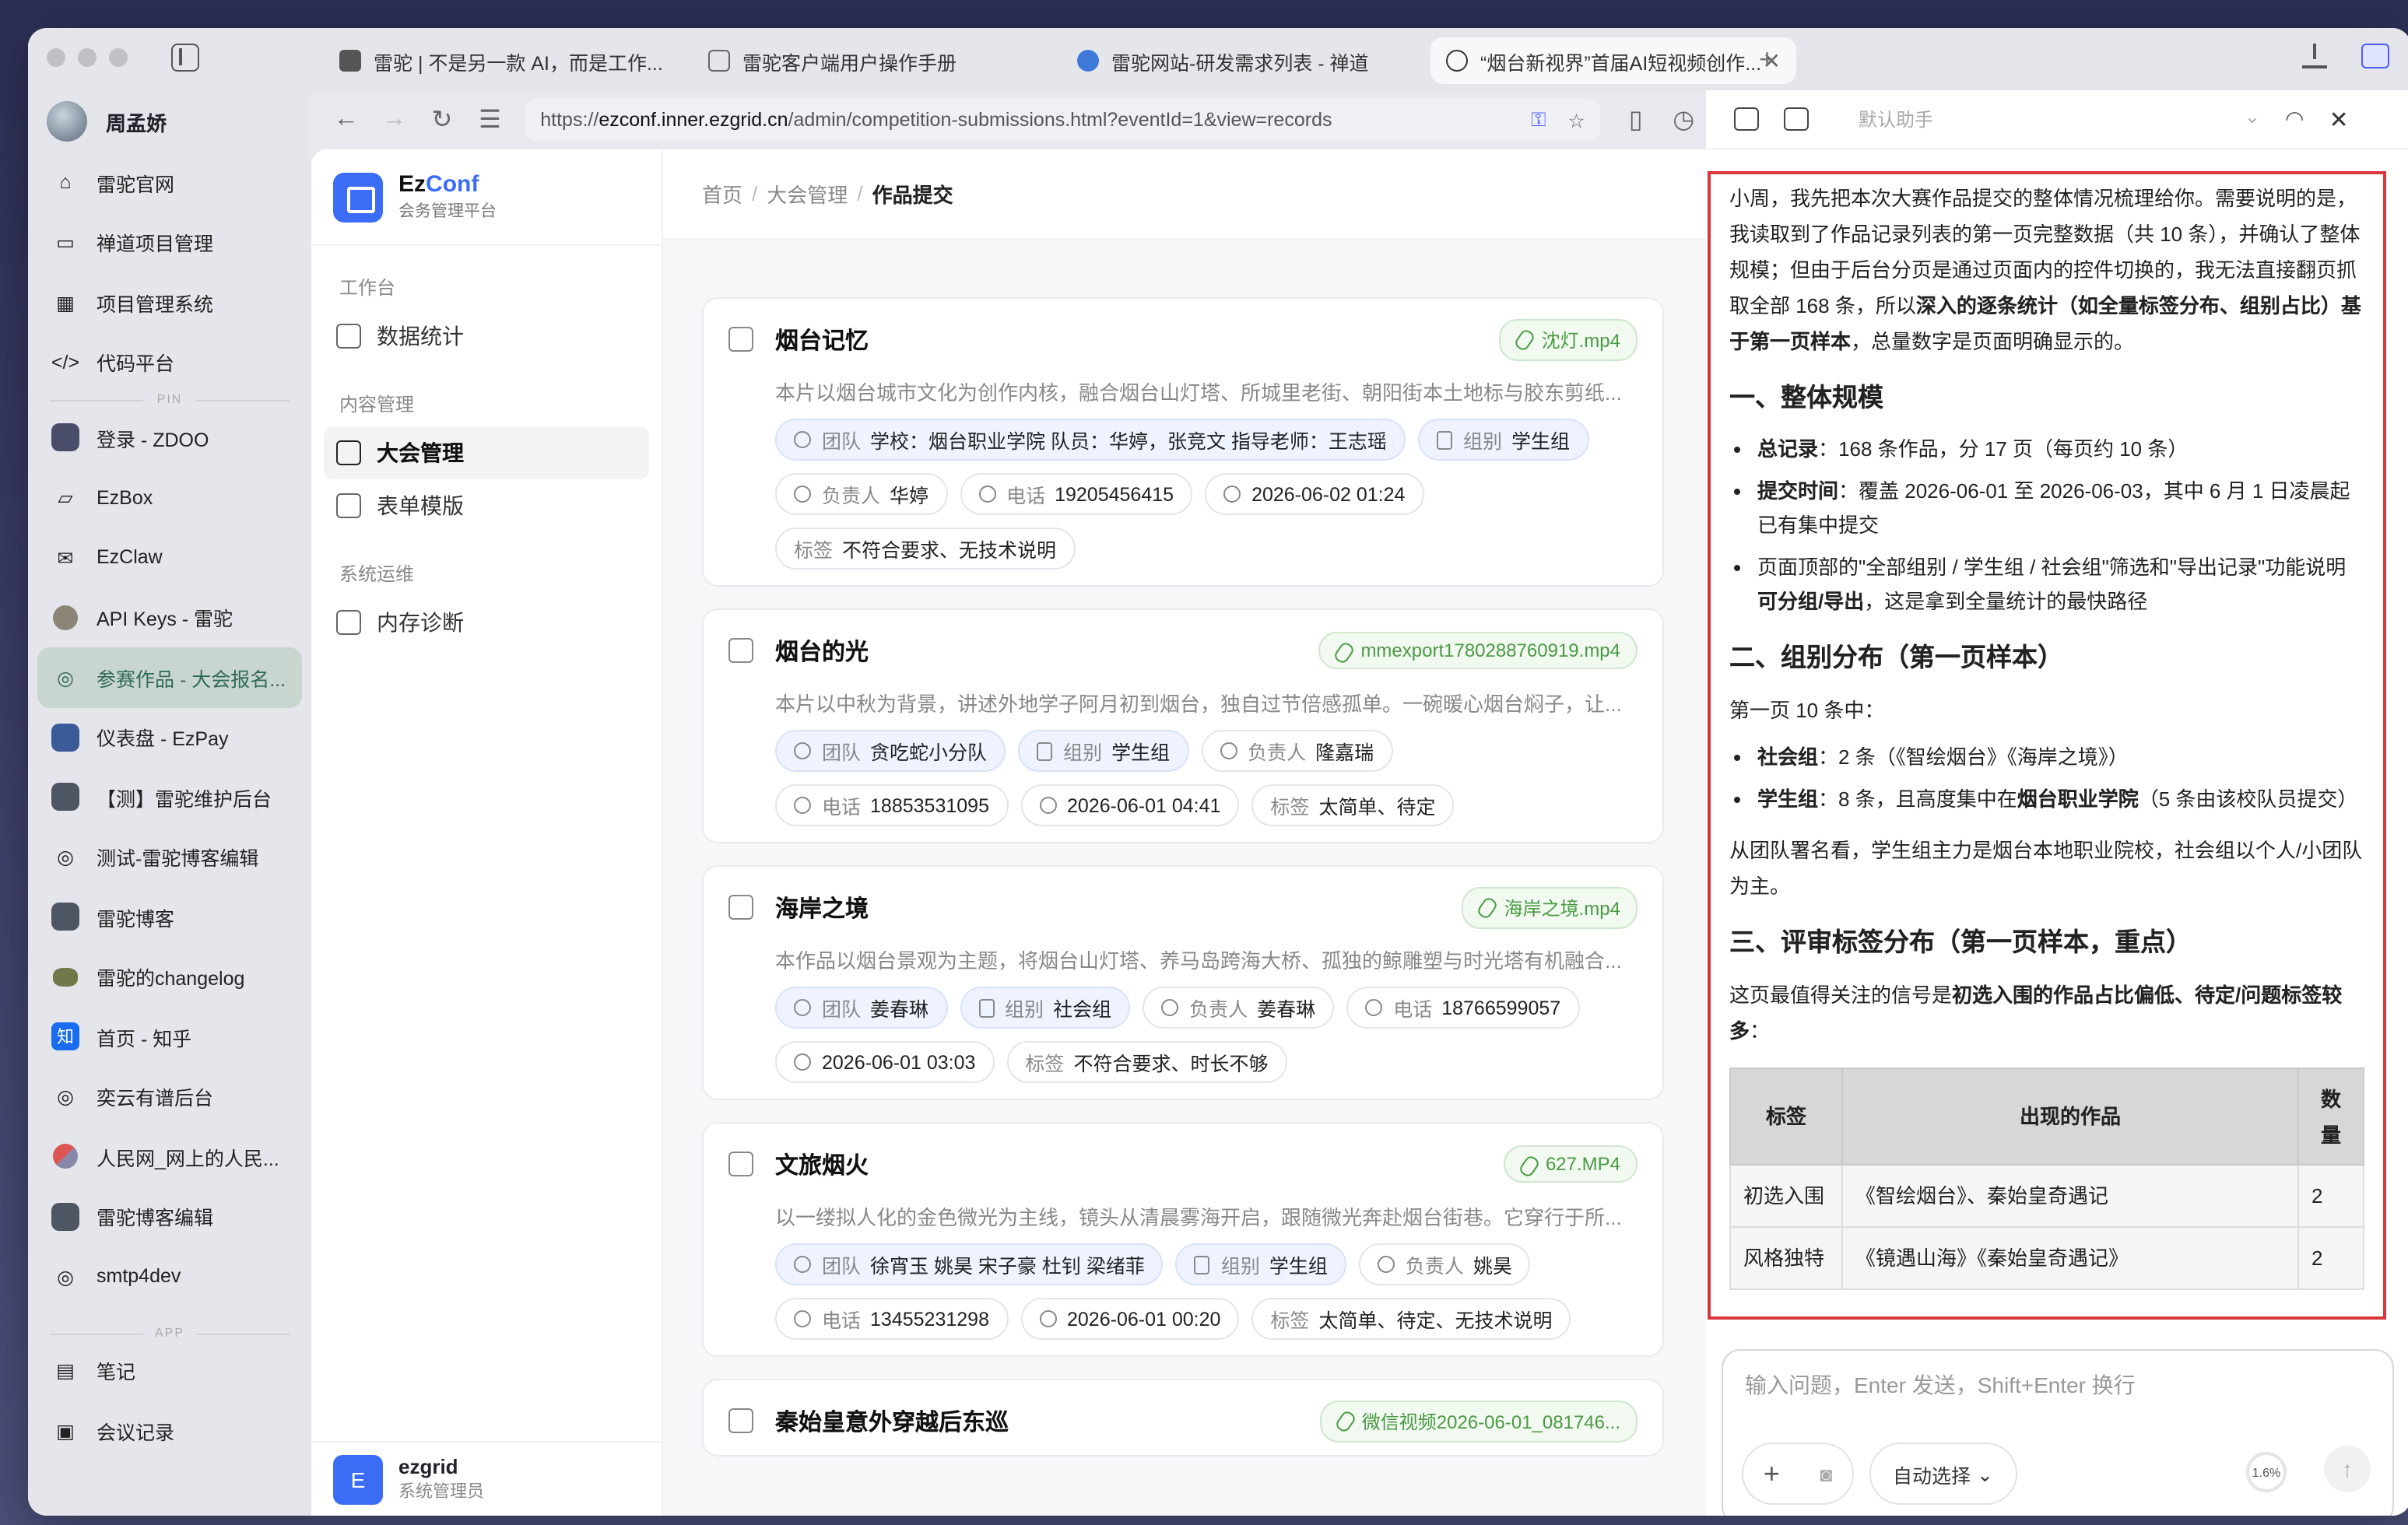 This screenshot has width=2408, height=1525. Describe the element at coordinates (1411, 1319) in the screenshot. I see `review-tags: 标签 太简单、待定、无技术说明` at that location.